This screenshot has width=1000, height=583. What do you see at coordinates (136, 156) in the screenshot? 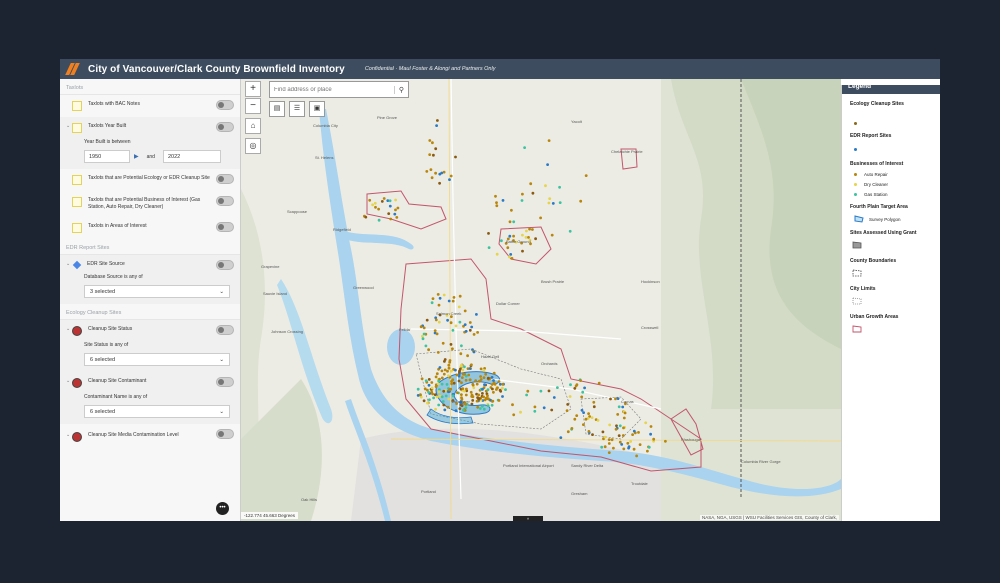
I see `play-icon: ▶` at bounding box center [136, 156].